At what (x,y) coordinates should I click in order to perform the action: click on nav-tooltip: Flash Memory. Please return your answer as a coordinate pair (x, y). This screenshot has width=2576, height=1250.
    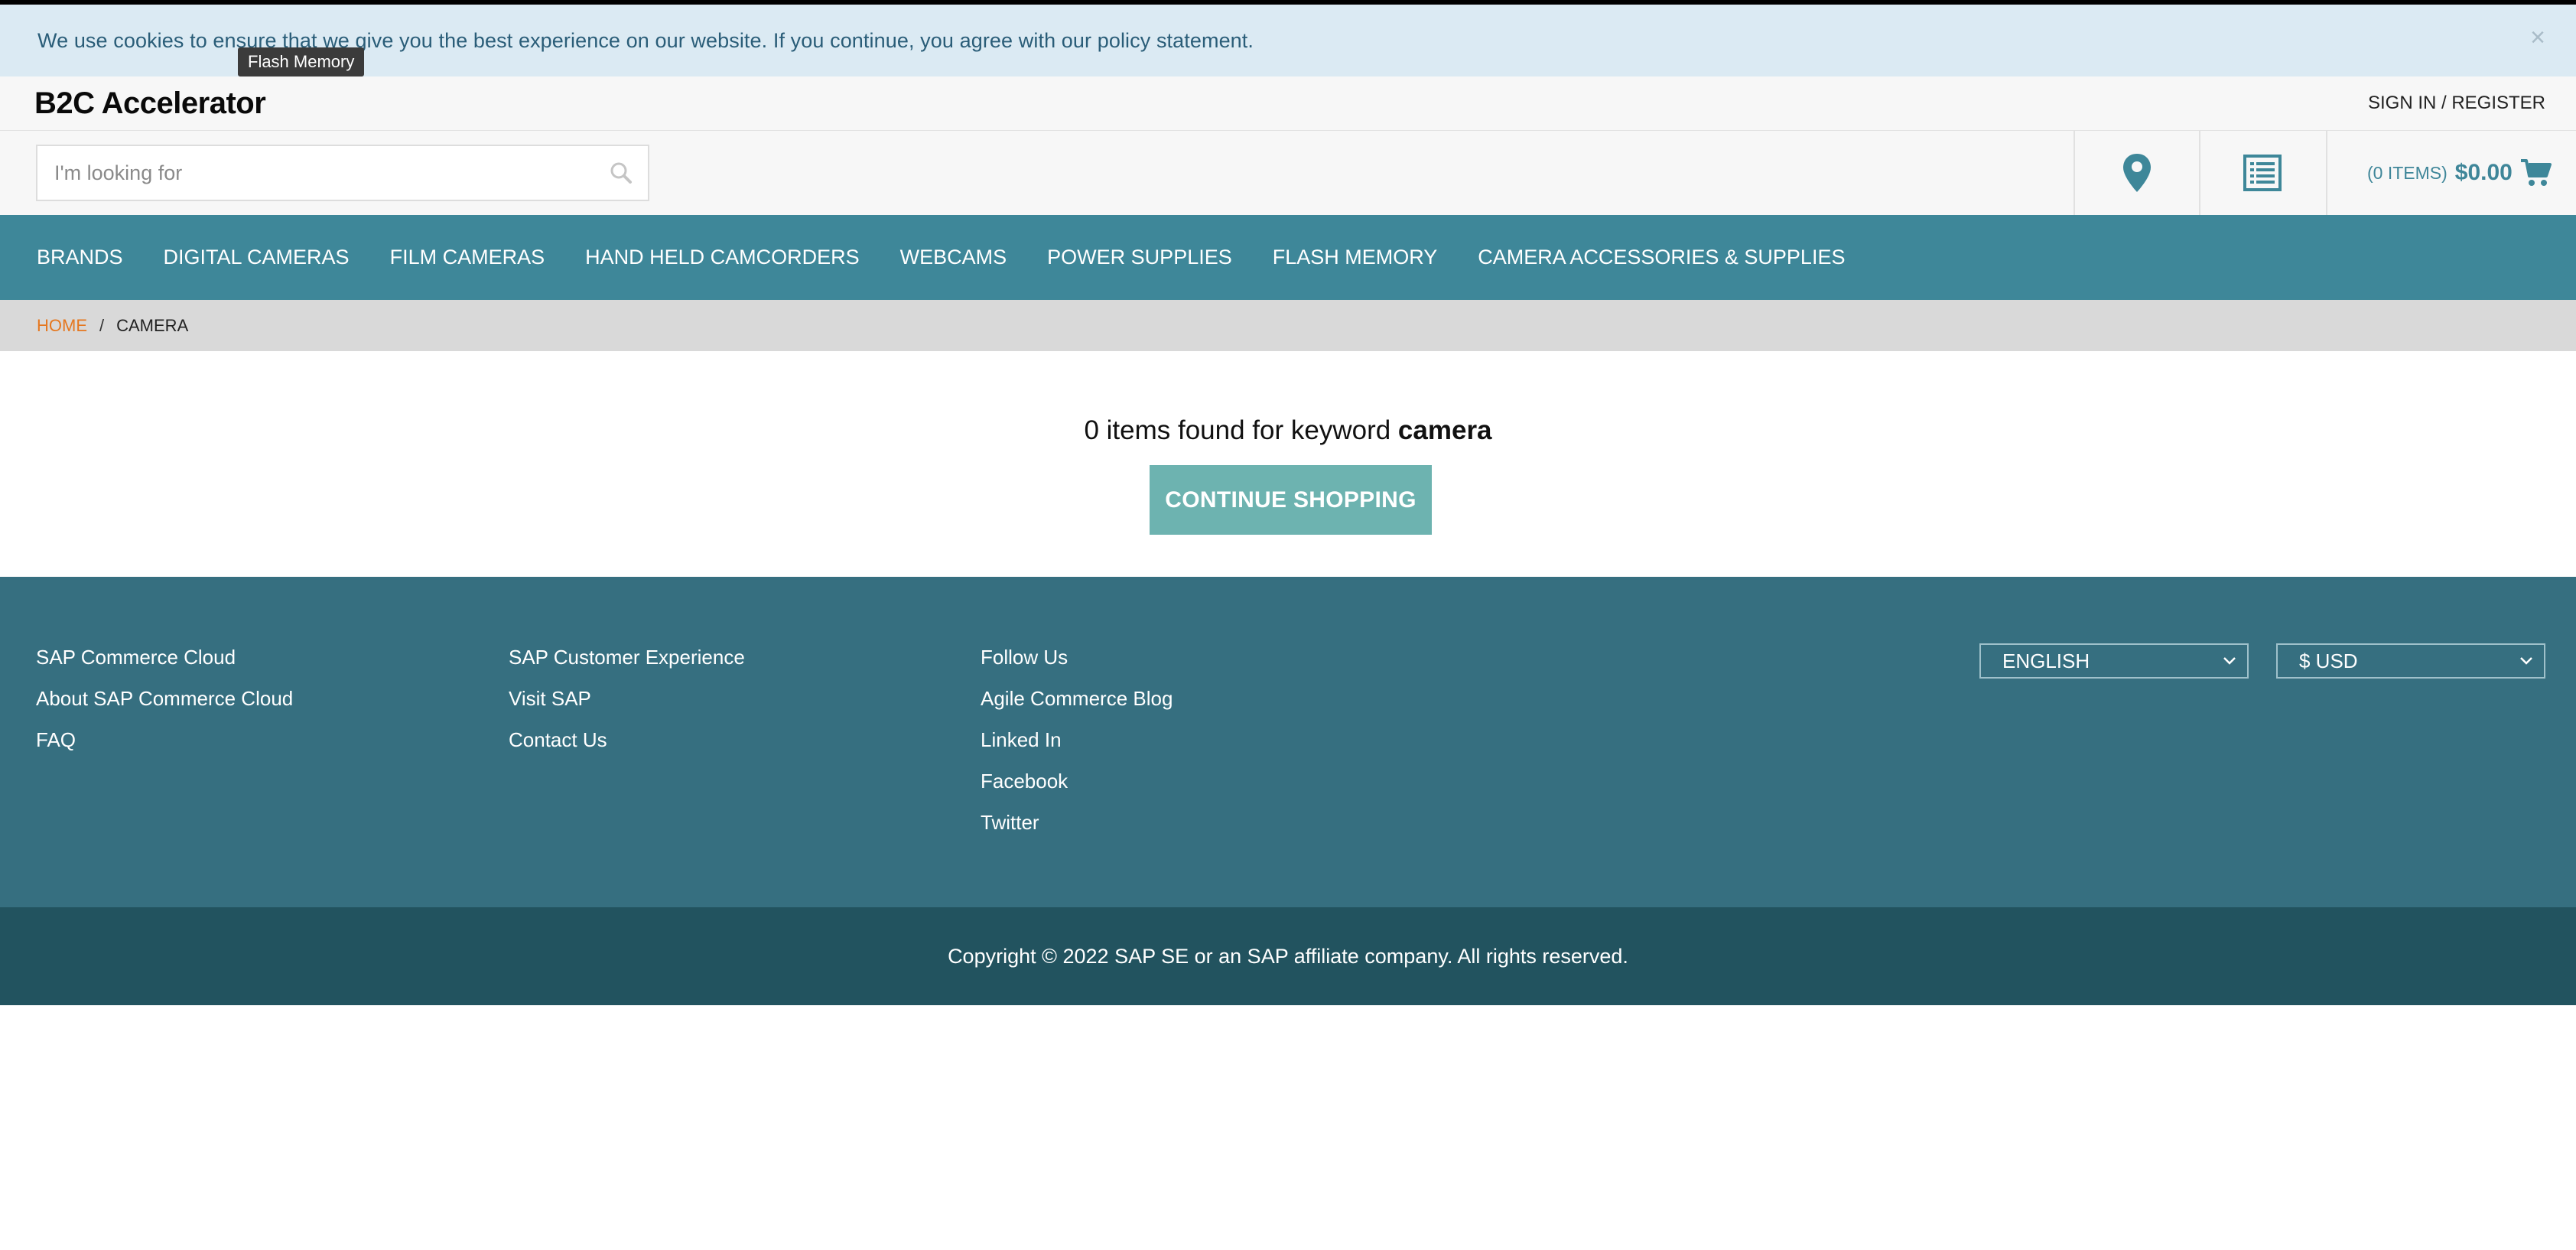
    Looking at the image, I should click on (301, 61).